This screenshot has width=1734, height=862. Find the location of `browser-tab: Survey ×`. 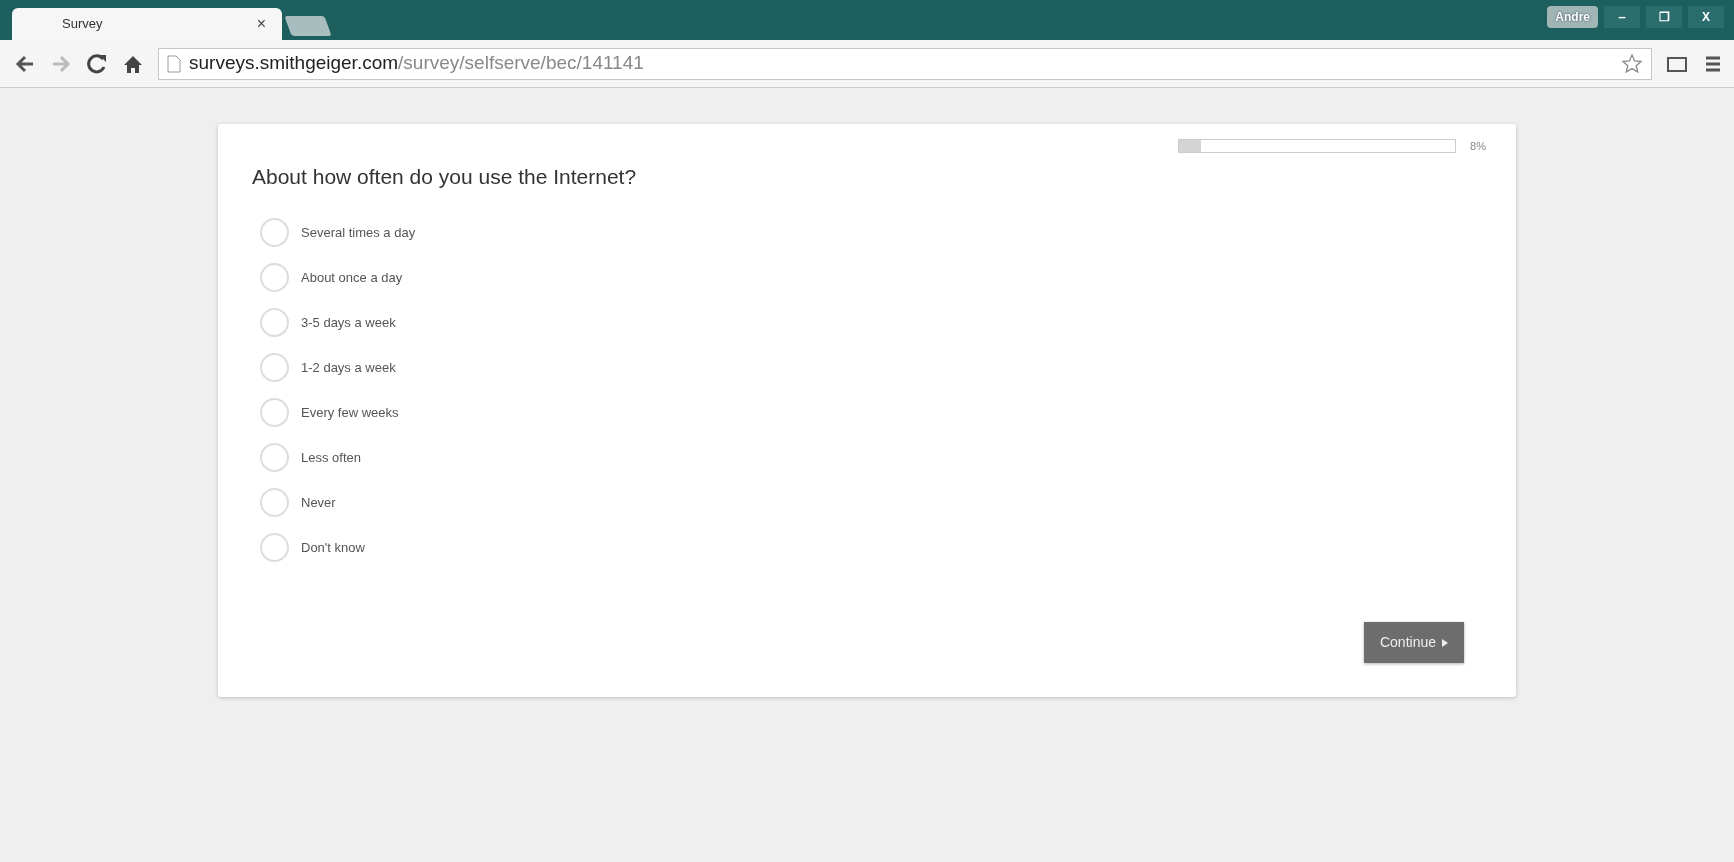

browser-tab: Survey × is located at coordinates (147, 24).